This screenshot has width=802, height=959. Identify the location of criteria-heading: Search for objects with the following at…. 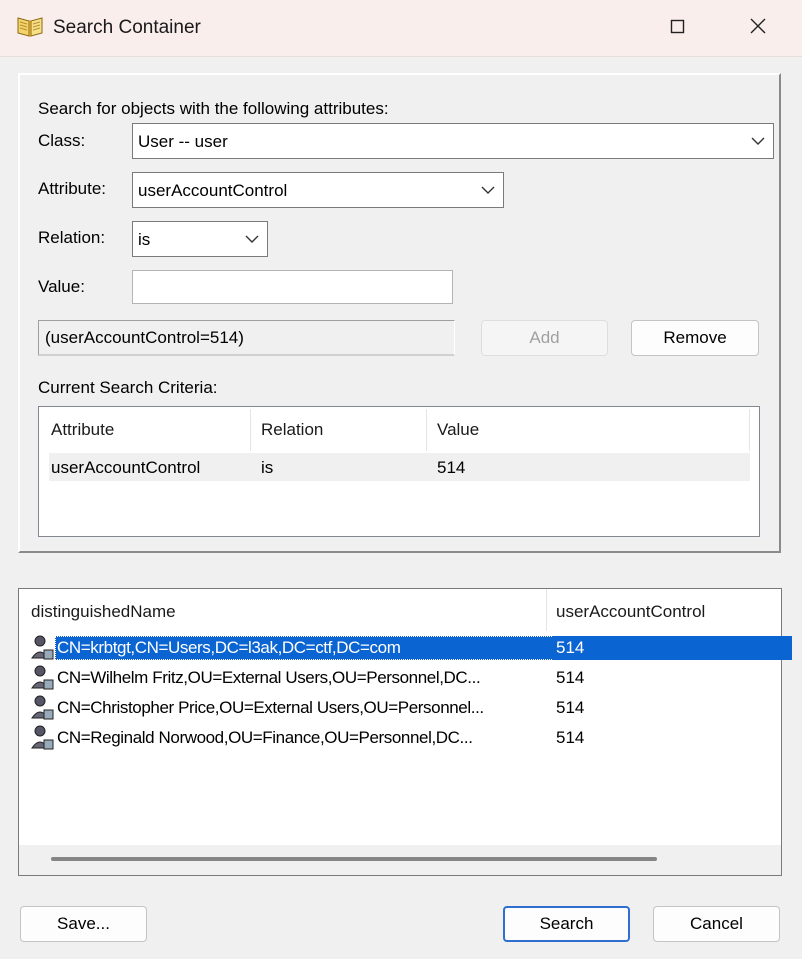
(213, 108).